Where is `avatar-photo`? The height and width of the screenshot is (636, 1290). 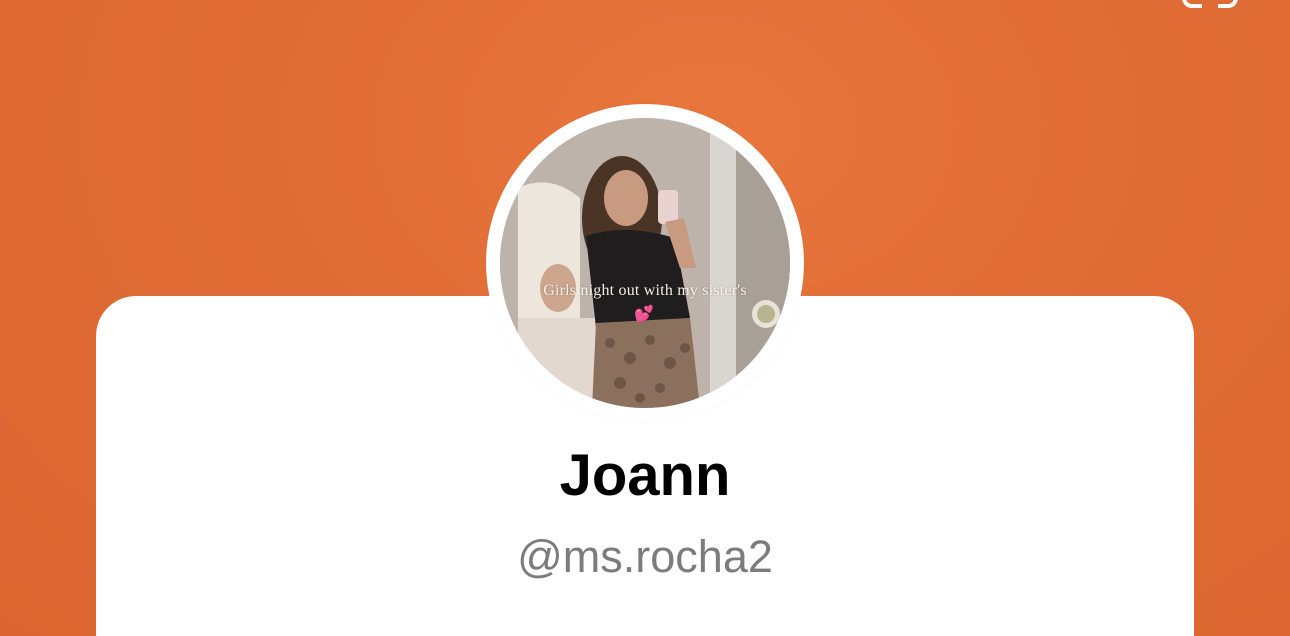
avatar-photo is located at coordinates (645, 263).